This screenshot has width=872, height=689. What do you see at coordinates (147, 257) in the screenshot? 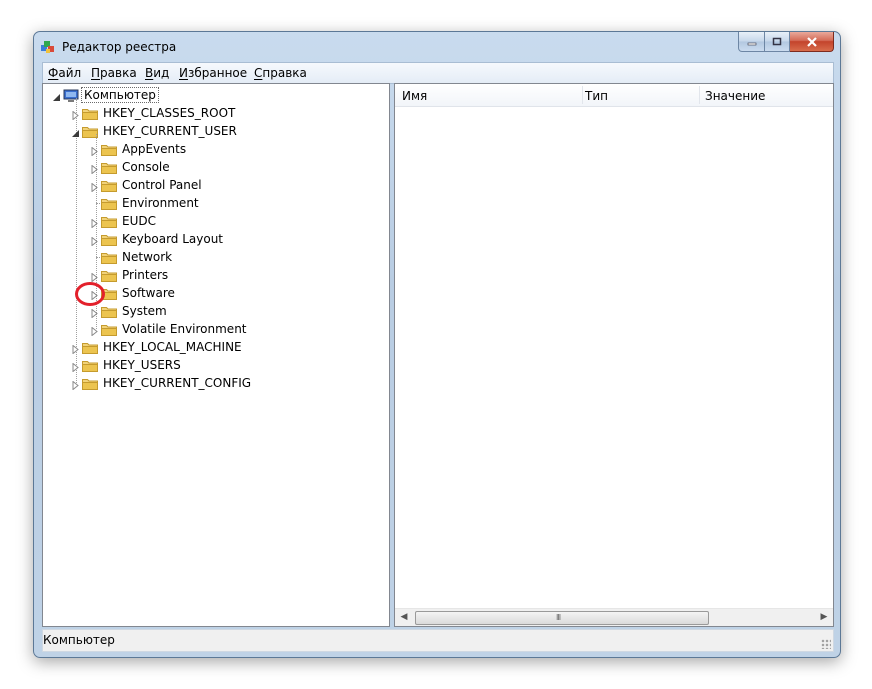
I see `tree-item-label: Network` at bounding box center [147, 257].